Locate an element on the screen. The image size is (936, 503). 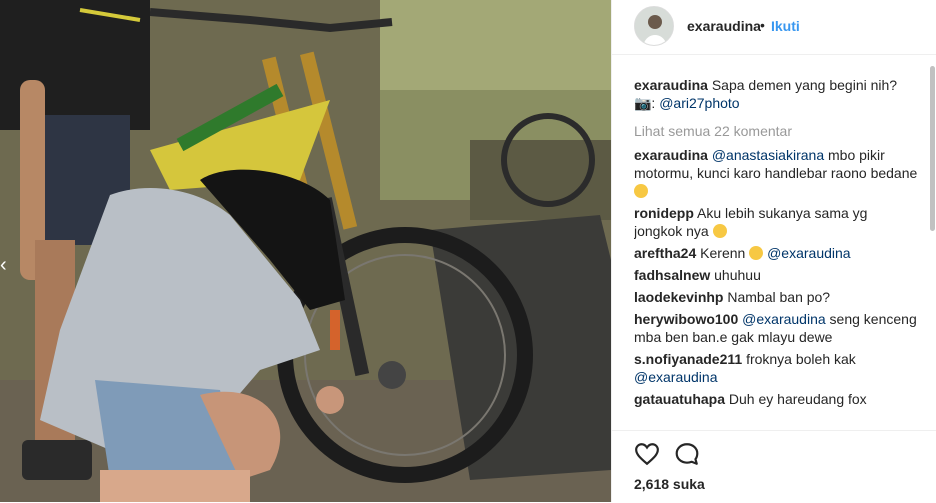
comment-text: froknya boleh kak is located at coordinates (801, 359).